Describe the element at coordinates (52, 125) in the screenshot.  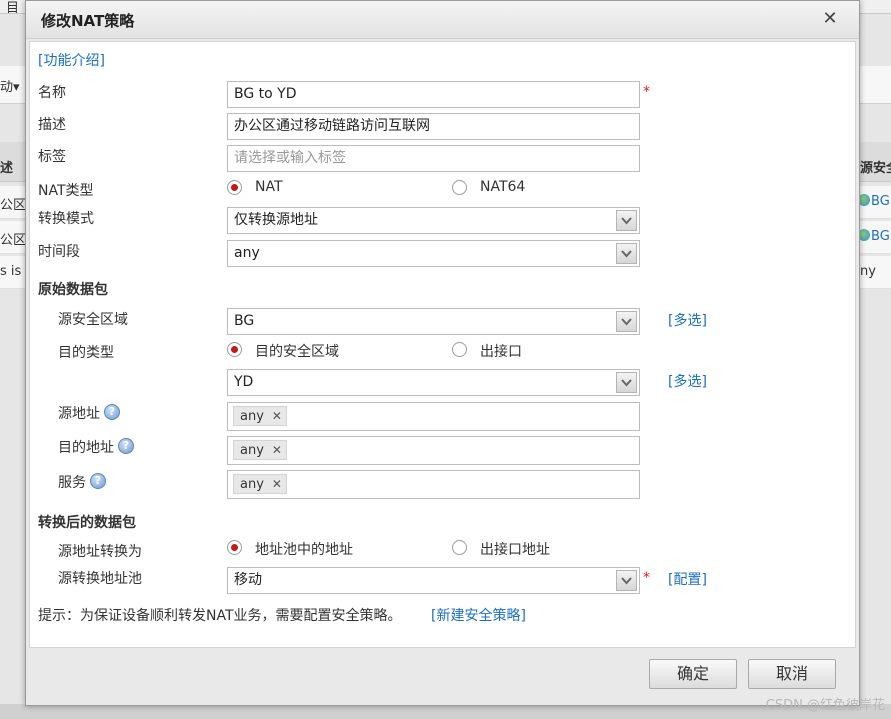
I see `description-label: 描述` at that location.